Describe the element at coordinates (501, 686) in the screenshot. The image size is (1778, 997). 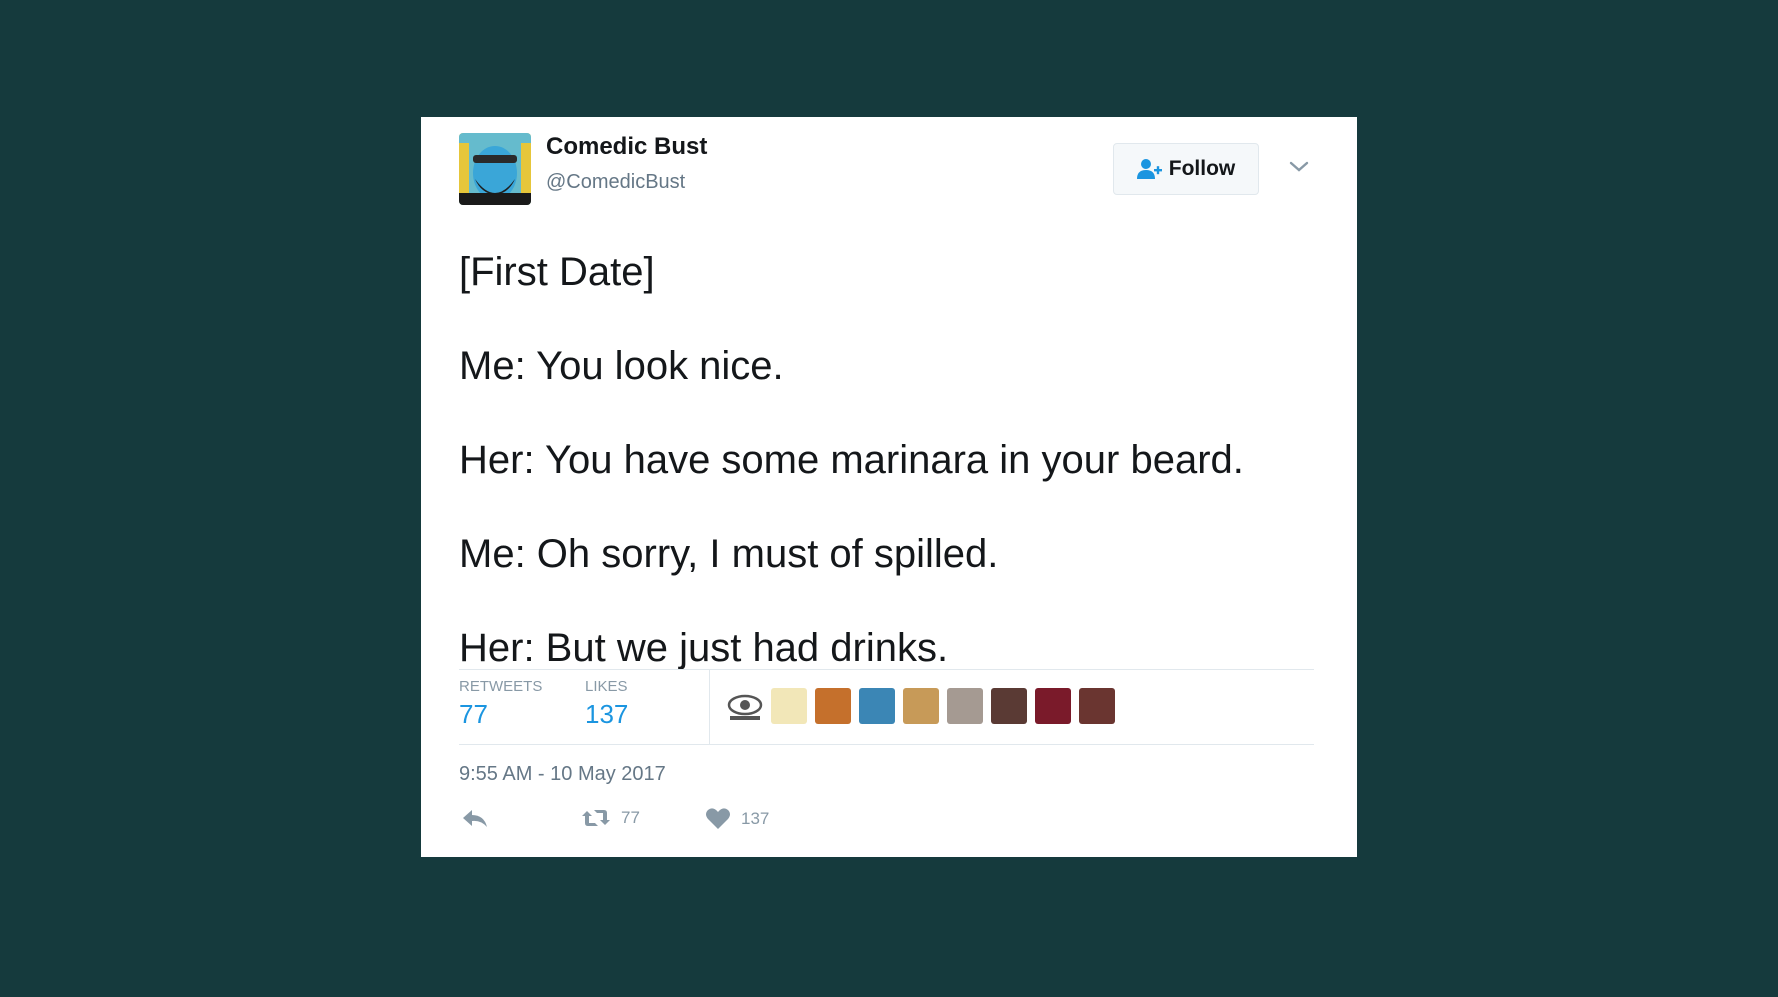
I see `retweets-label: RETWEETS` at that location.